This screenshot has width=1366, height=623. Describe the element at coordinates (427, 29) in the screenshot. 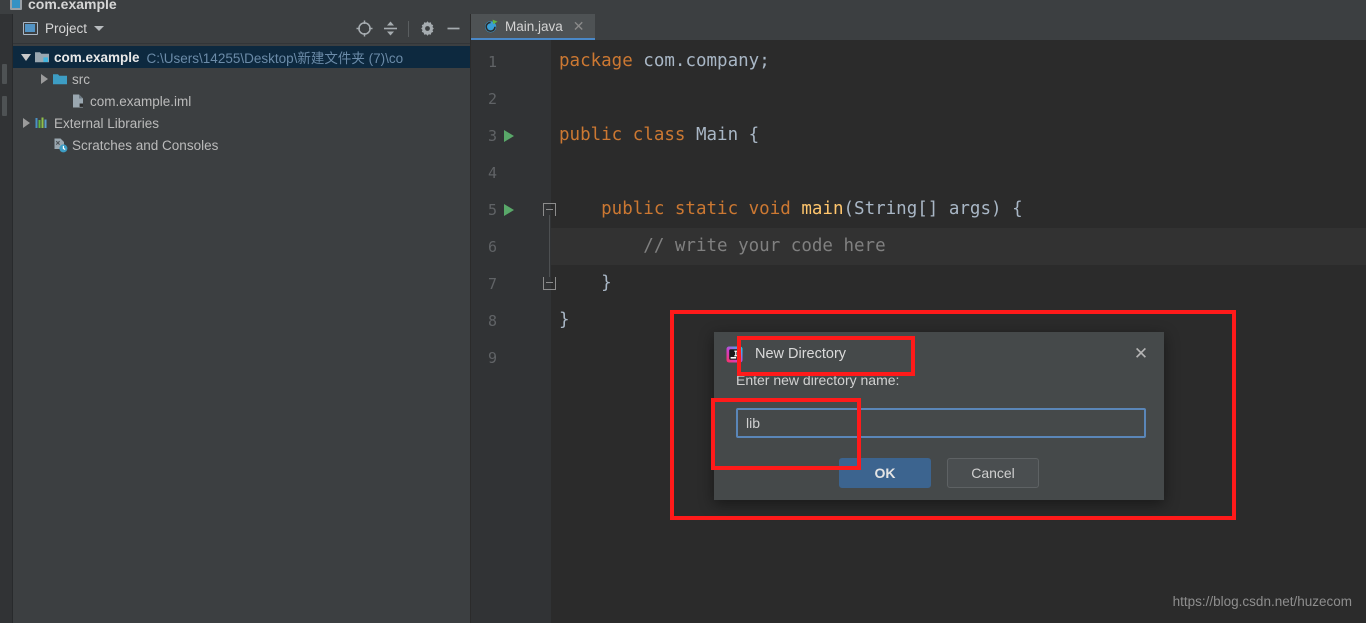

I see `gear-icon` at that location.